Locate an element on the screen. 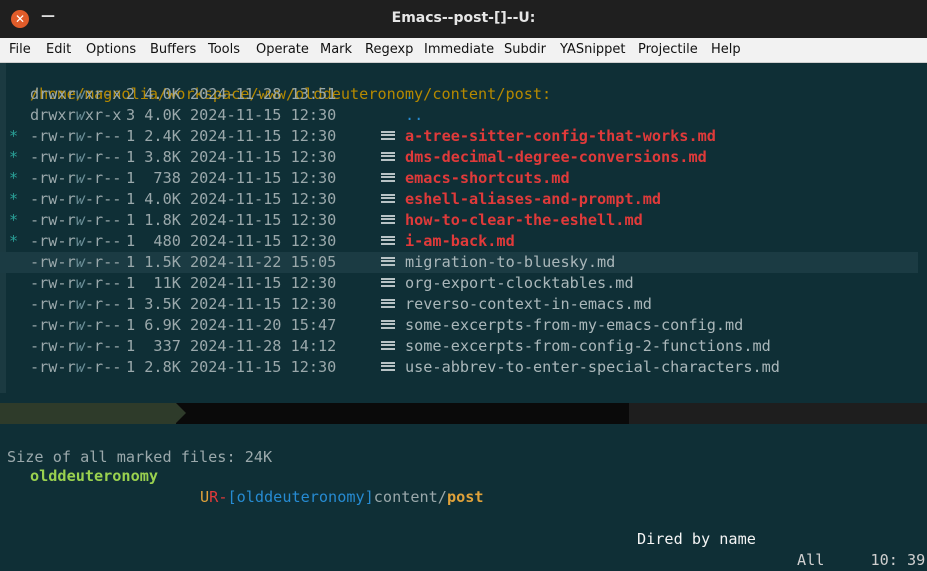 The height and width of the screenshot is (571, 927). menu-file: File is located at coordinates (20, 49).